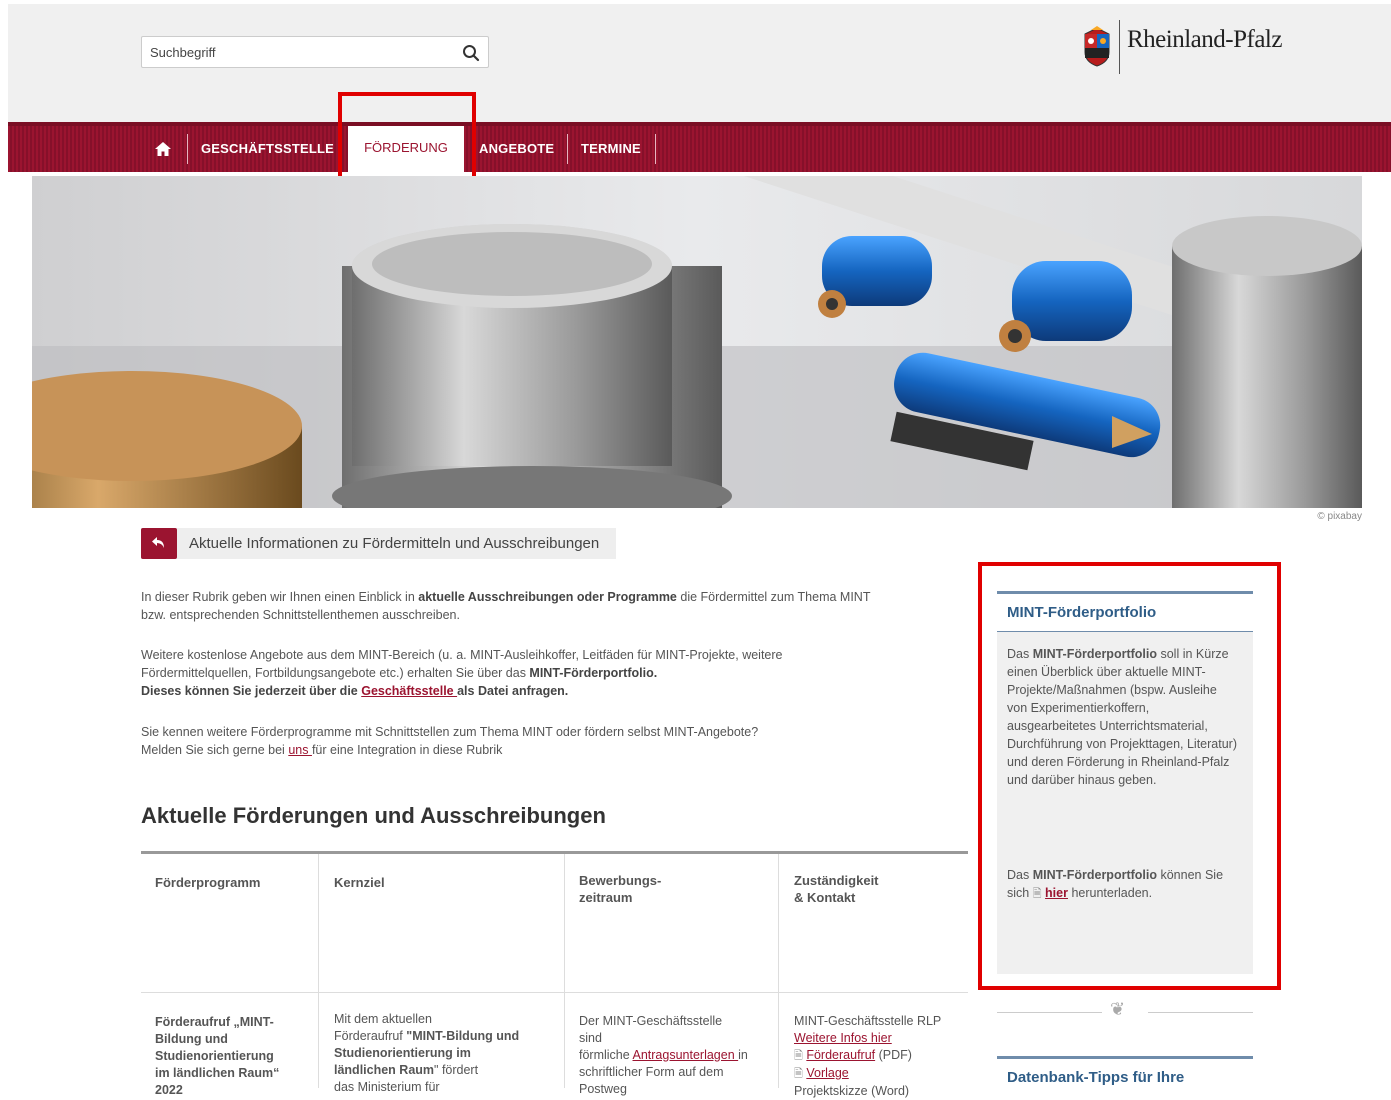  What do you see at coordinates (1339, 516) in the screenshot?
I see `image-credit: © pixabay` at bounding box center [1339, 516].